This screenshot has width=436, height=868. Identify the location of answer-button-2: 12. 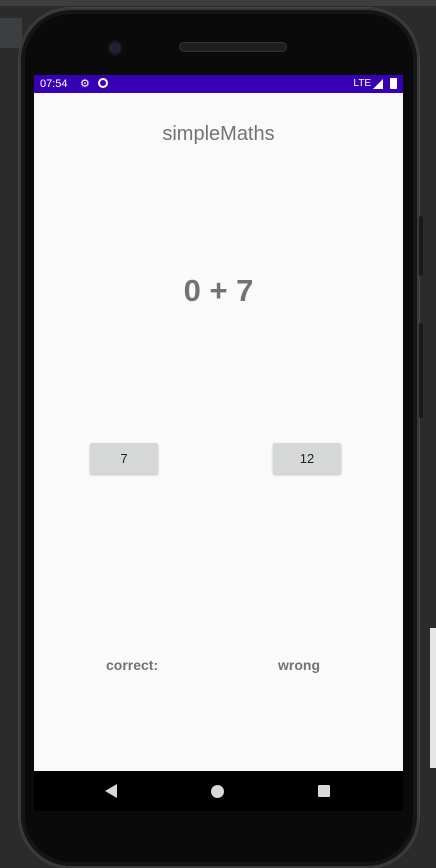
(307, 458).